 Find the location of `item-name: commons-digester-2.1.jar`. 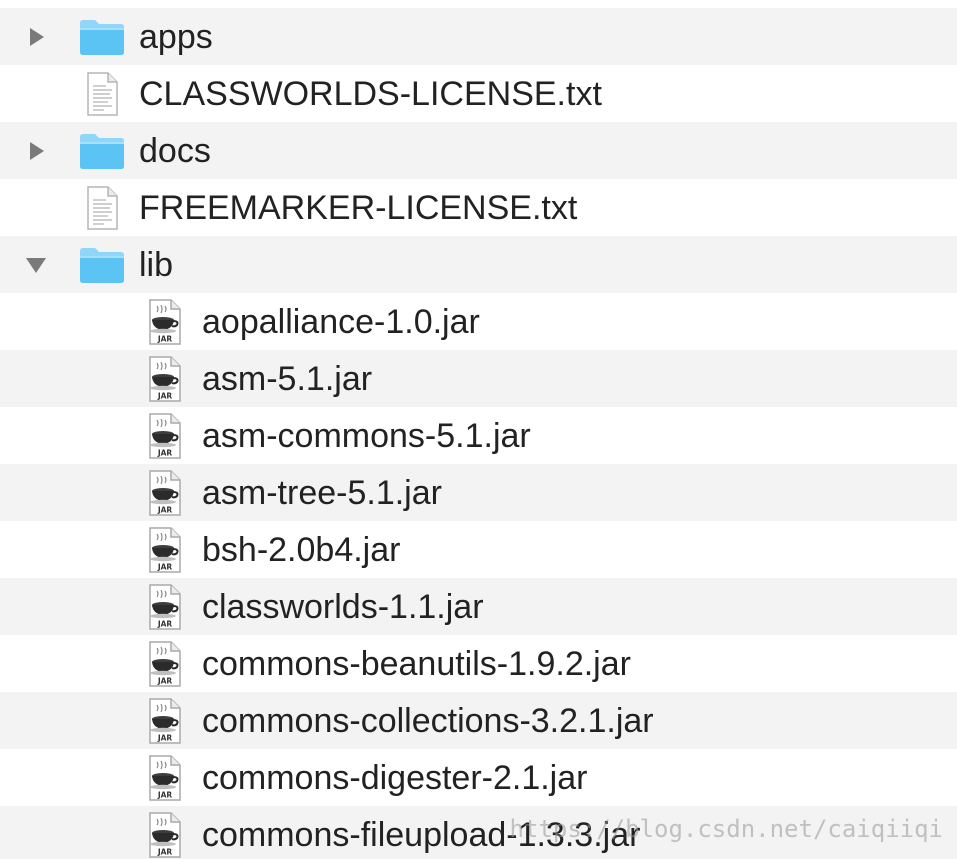

item-name: commons-digester-2.1.jar is located at coordinates (395, 777).